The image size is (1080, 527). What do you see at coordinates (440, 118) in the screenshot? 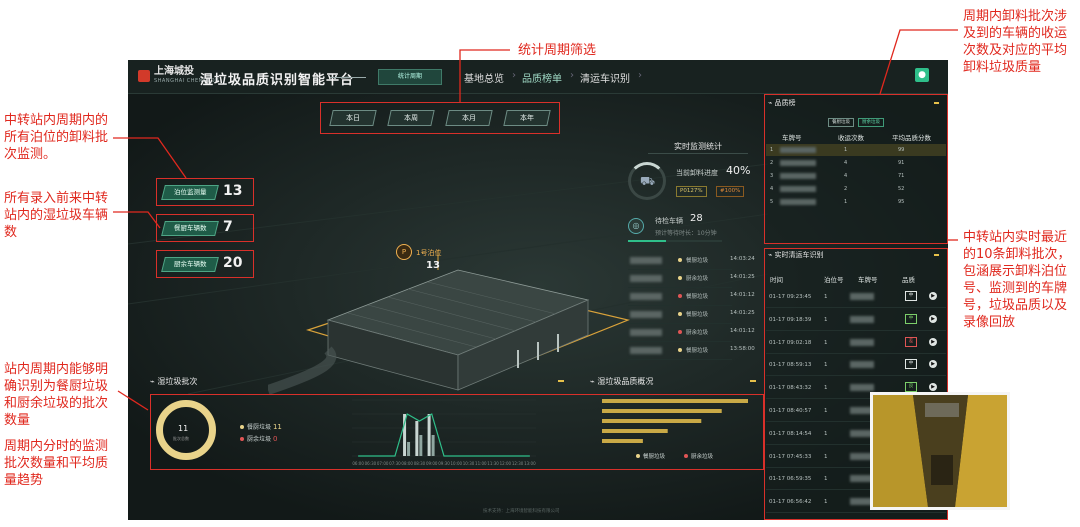
I see `period-tabs: 本日 本周 本月 本年` at bounding box center [440, 118].